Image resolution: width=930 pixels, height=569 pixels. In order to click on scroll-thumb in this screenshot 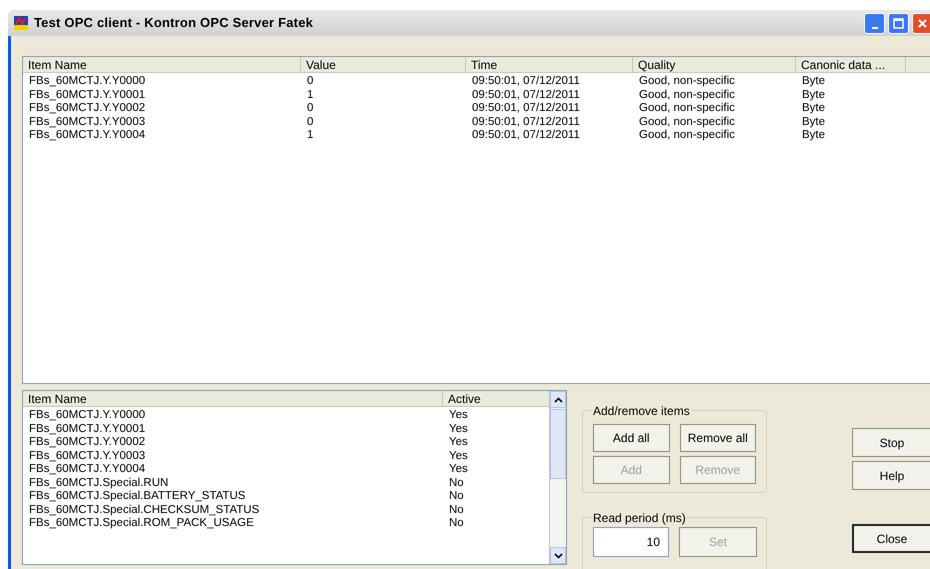, I will do `click(558, 444)`.